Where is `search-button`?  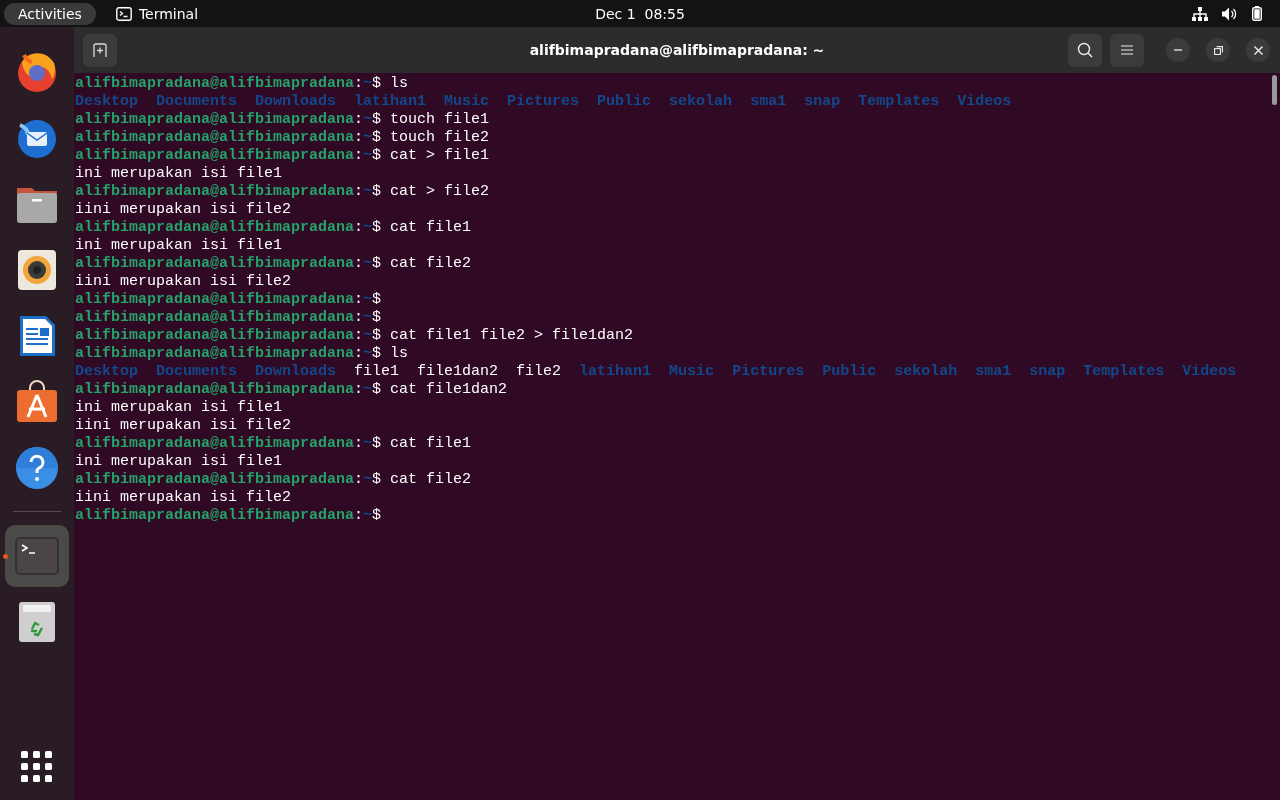
search-button is located at coordinates (1085, 50).